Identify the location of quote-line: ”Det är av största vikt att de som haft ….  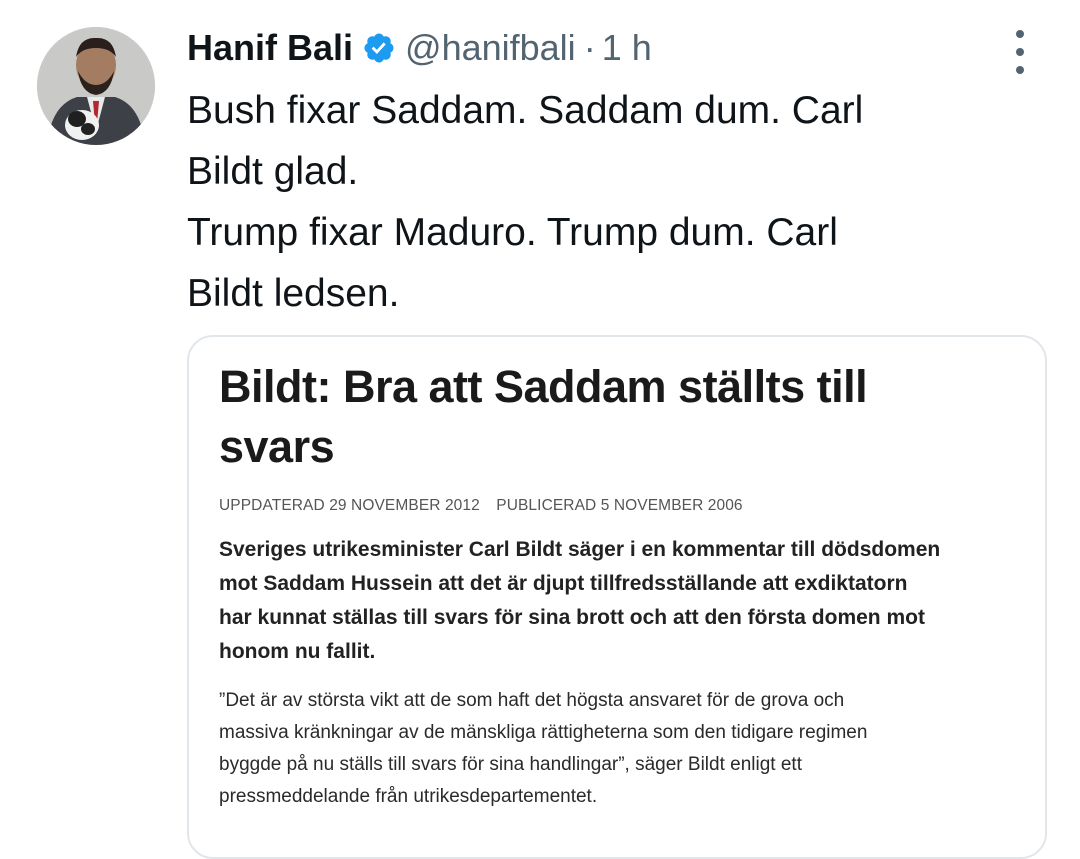
(532, 700).